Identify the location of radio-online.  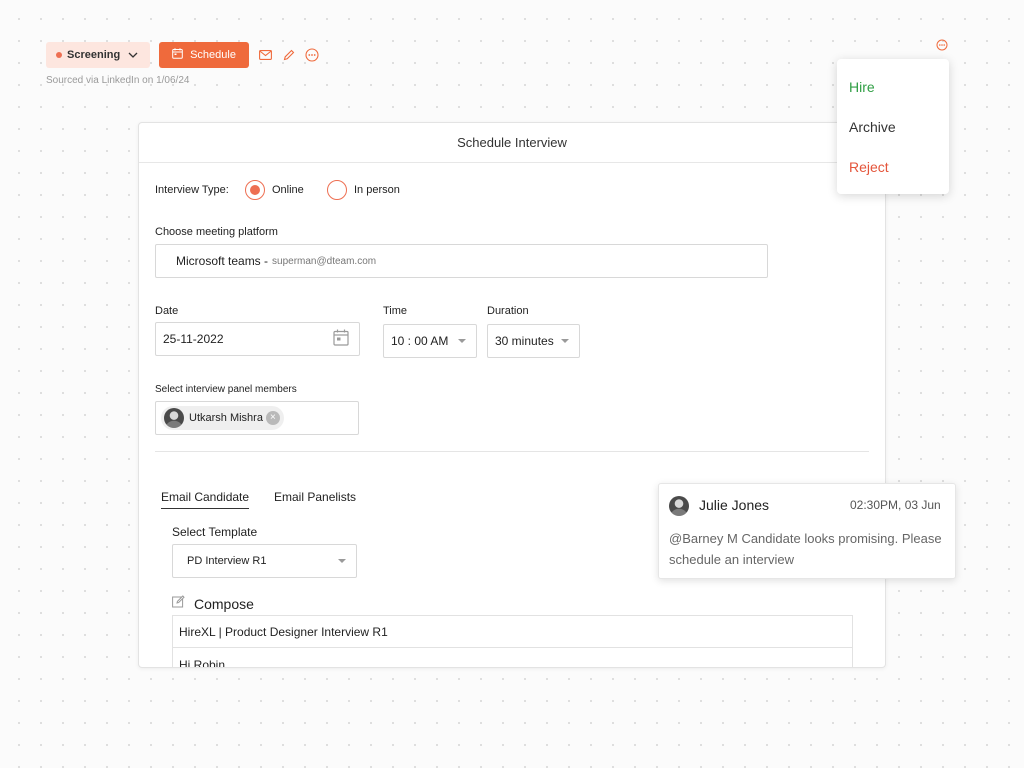
(255, 190).